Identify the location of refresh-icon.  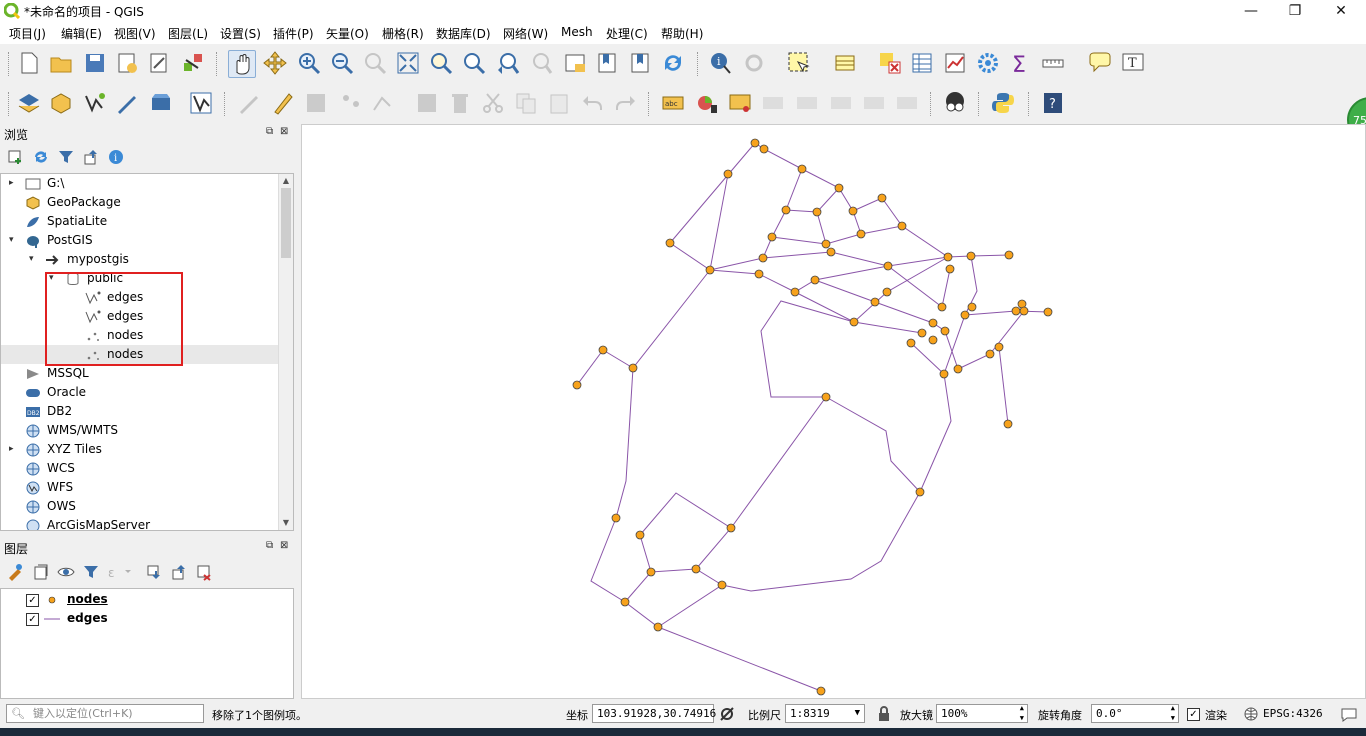
(673, 63).